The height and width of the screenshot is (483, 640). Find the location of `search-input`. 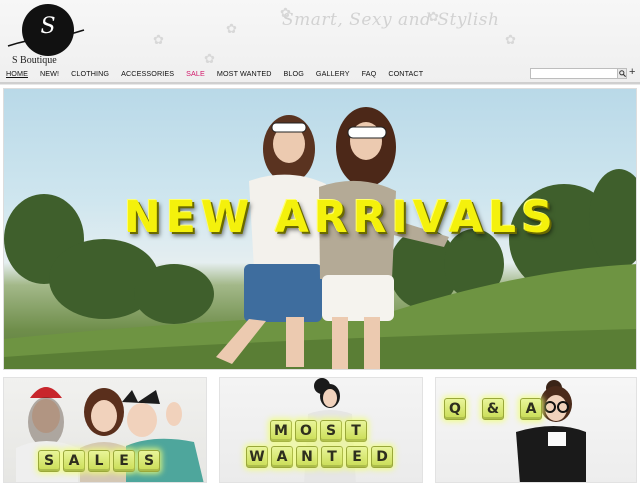

search-input is located at coordinates (574, 73).